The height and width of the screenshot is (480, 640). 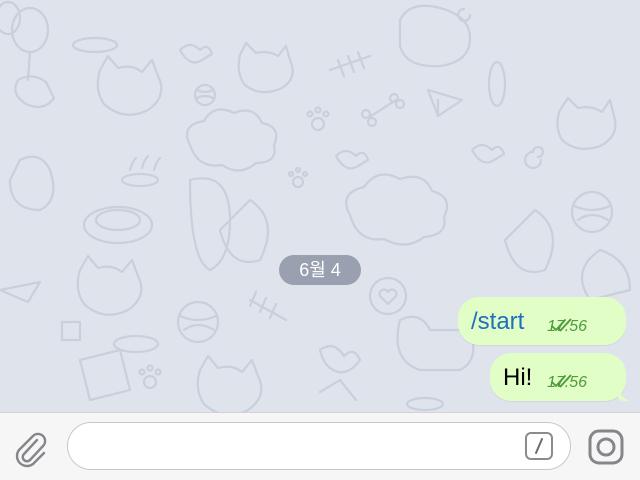 I want to click on paperclip-icon, so click(x=30, y=448).